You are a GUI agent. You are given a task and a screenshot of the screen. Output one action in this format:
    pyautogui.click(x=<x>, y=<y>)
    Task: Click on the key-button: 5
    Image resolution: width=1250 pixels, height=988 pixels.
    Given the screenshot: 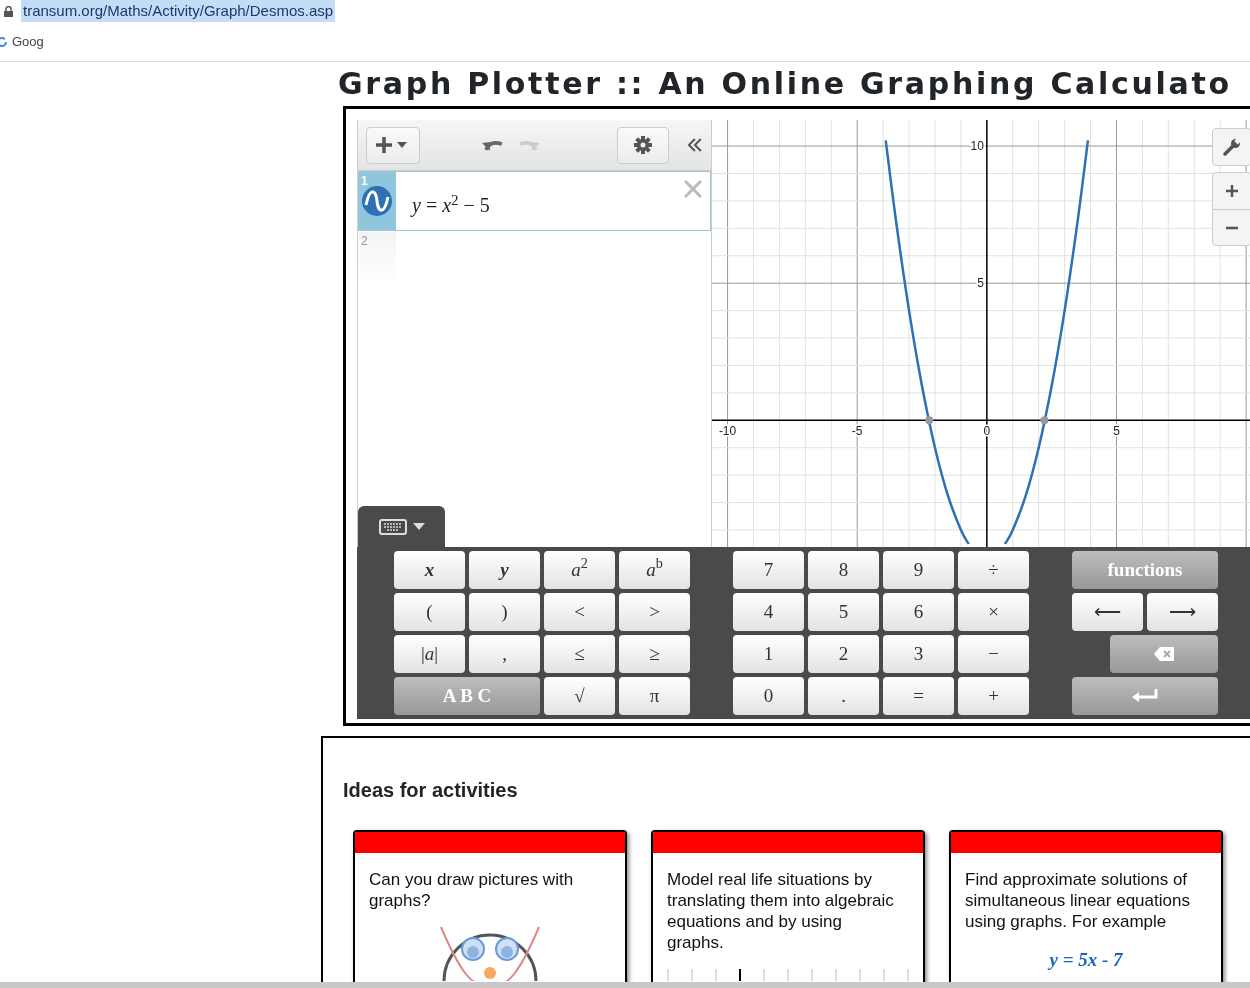 What is the action you would take?
    pyautogui.click(x=843, y=612)
    